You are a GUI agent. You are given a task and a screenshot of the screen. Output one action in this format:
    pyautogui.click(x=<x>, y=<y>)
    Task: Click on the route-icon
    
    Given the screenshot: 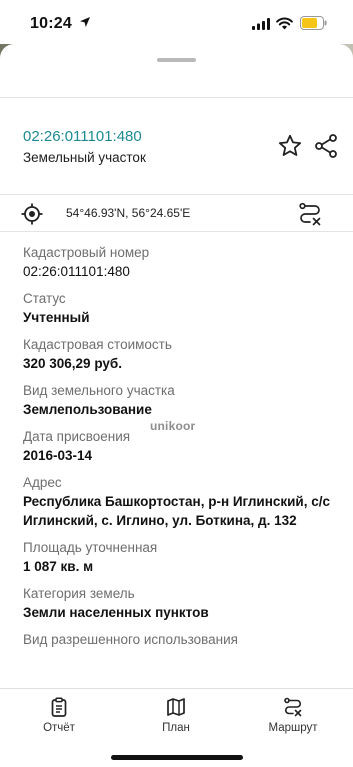 What is the action you would take?
    pyautogui.click(x=293, y=707)
    